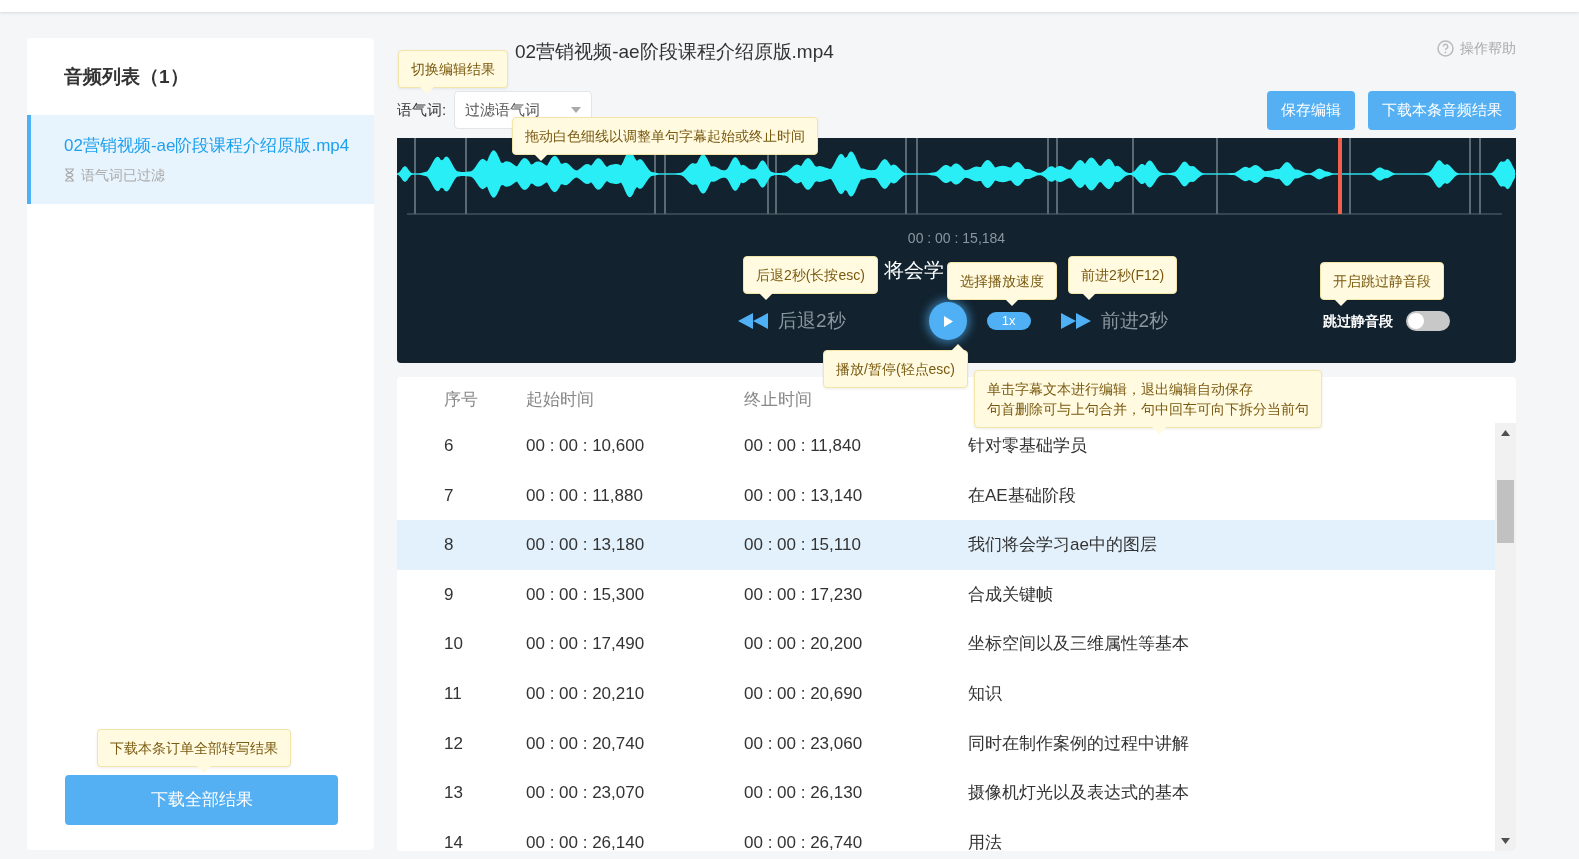  What do you see at coordinates (560, 400) in the screenshot?
I see `column-header: 起始时间` at bounding box center [560, 400].